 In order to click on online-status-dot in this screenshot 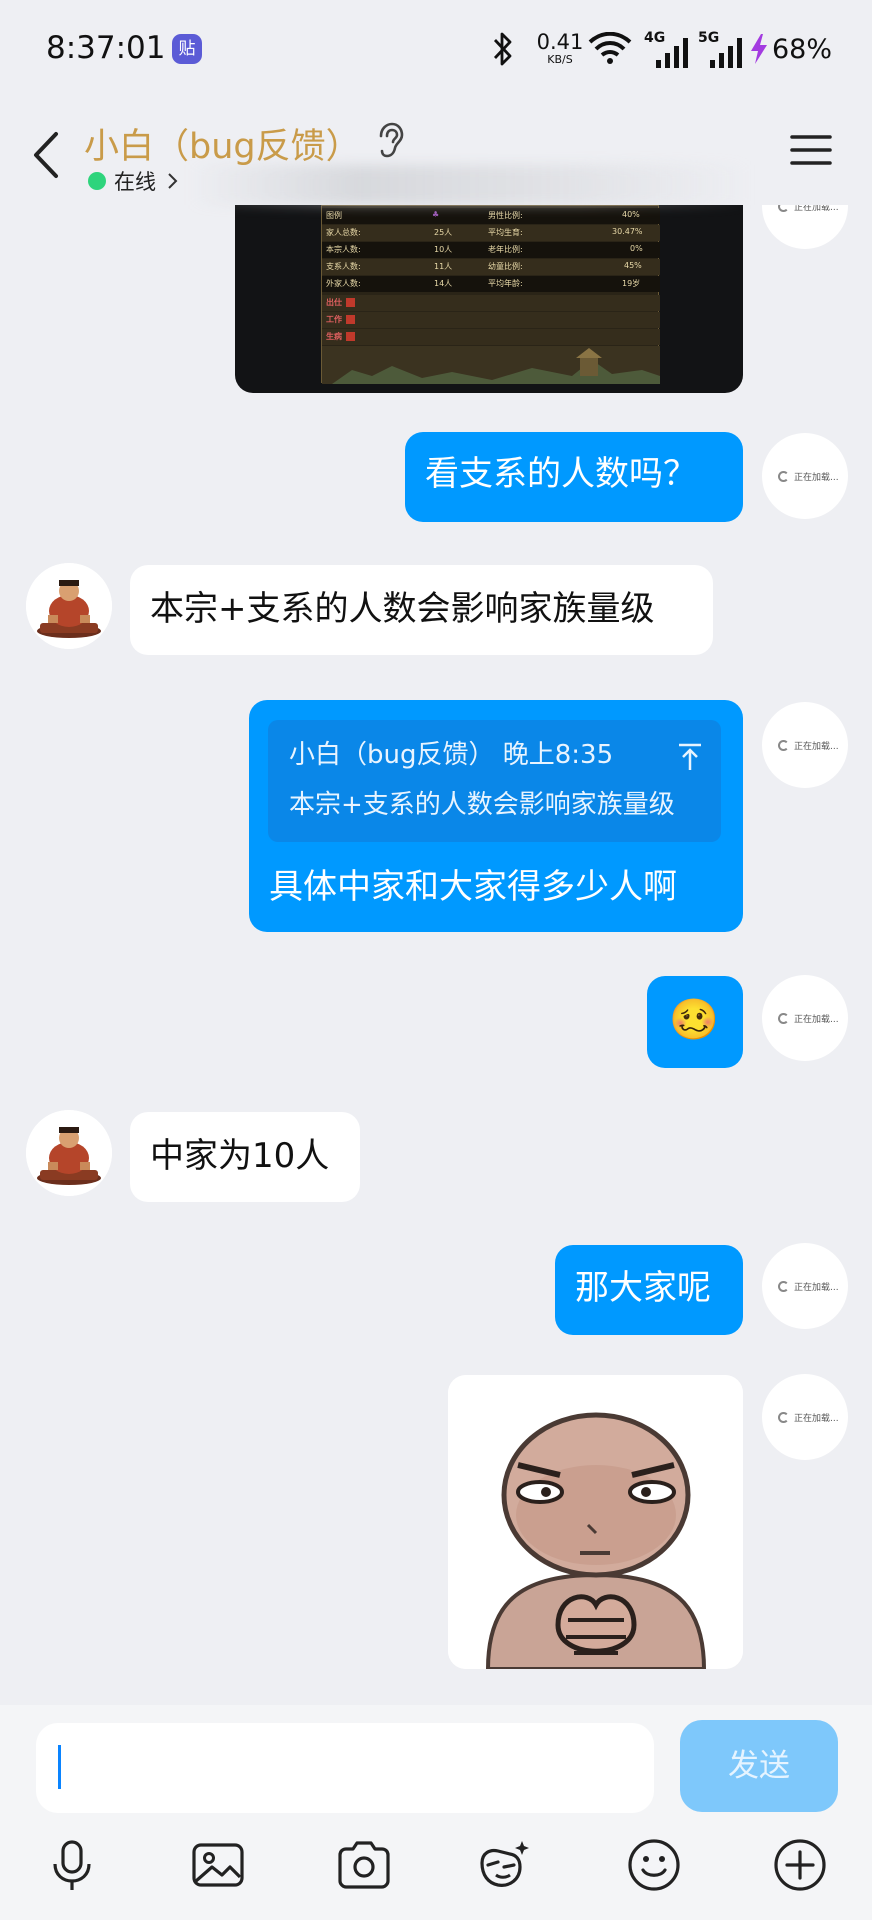, I will do `click(97, 181)`.